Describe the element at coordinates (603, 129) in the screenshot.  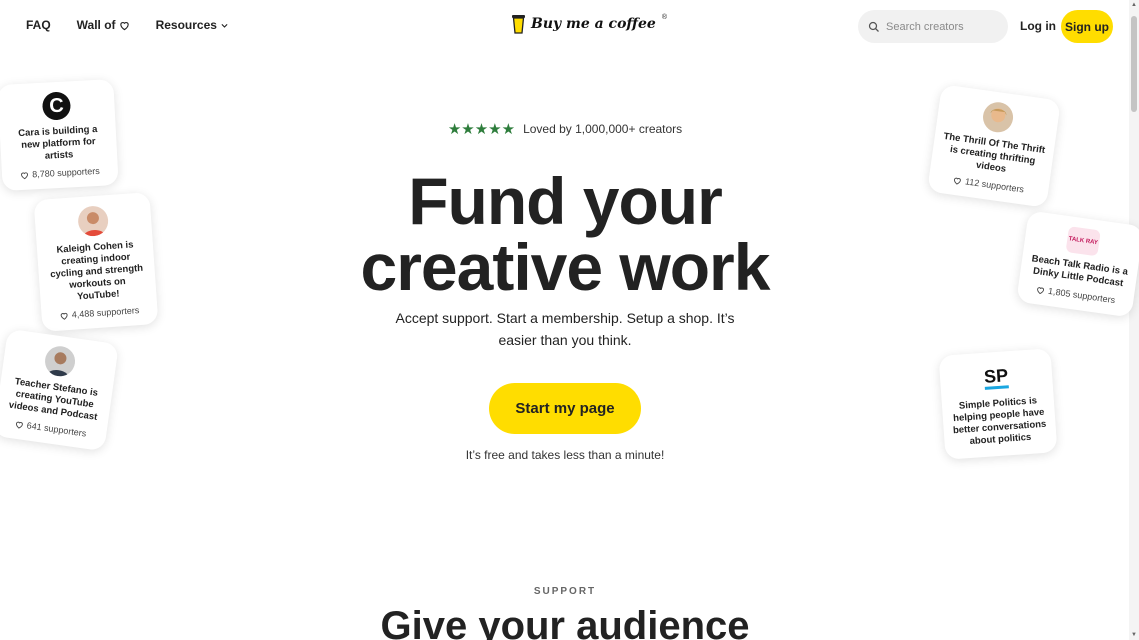
I see `loved-text: Loved by 1,000,000+ creators` at that location.